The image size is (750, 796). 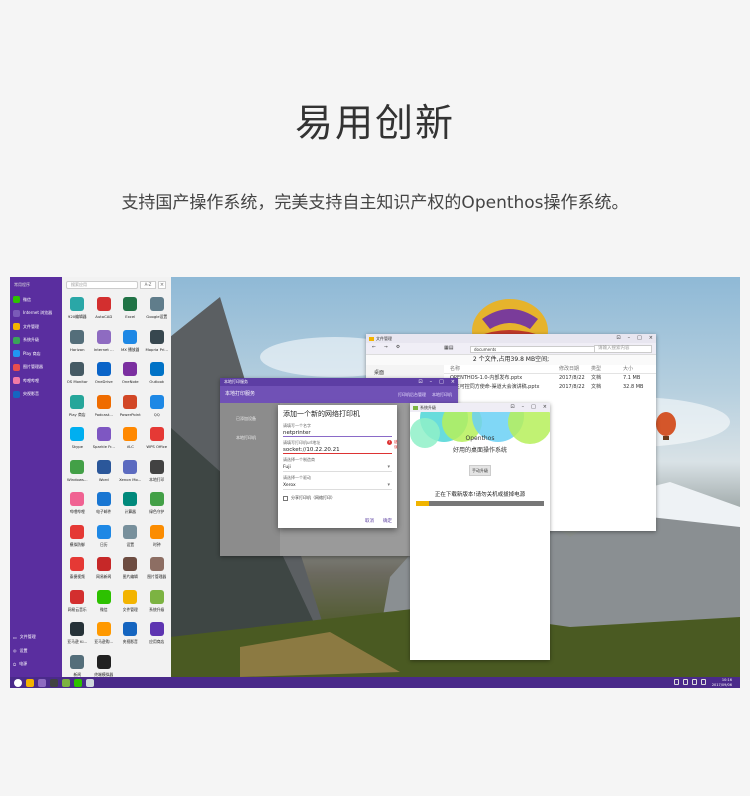 What do you see at coordinates (694, 682) in the screenshot?
I see `network-icon` at bounding box center [694, 682].